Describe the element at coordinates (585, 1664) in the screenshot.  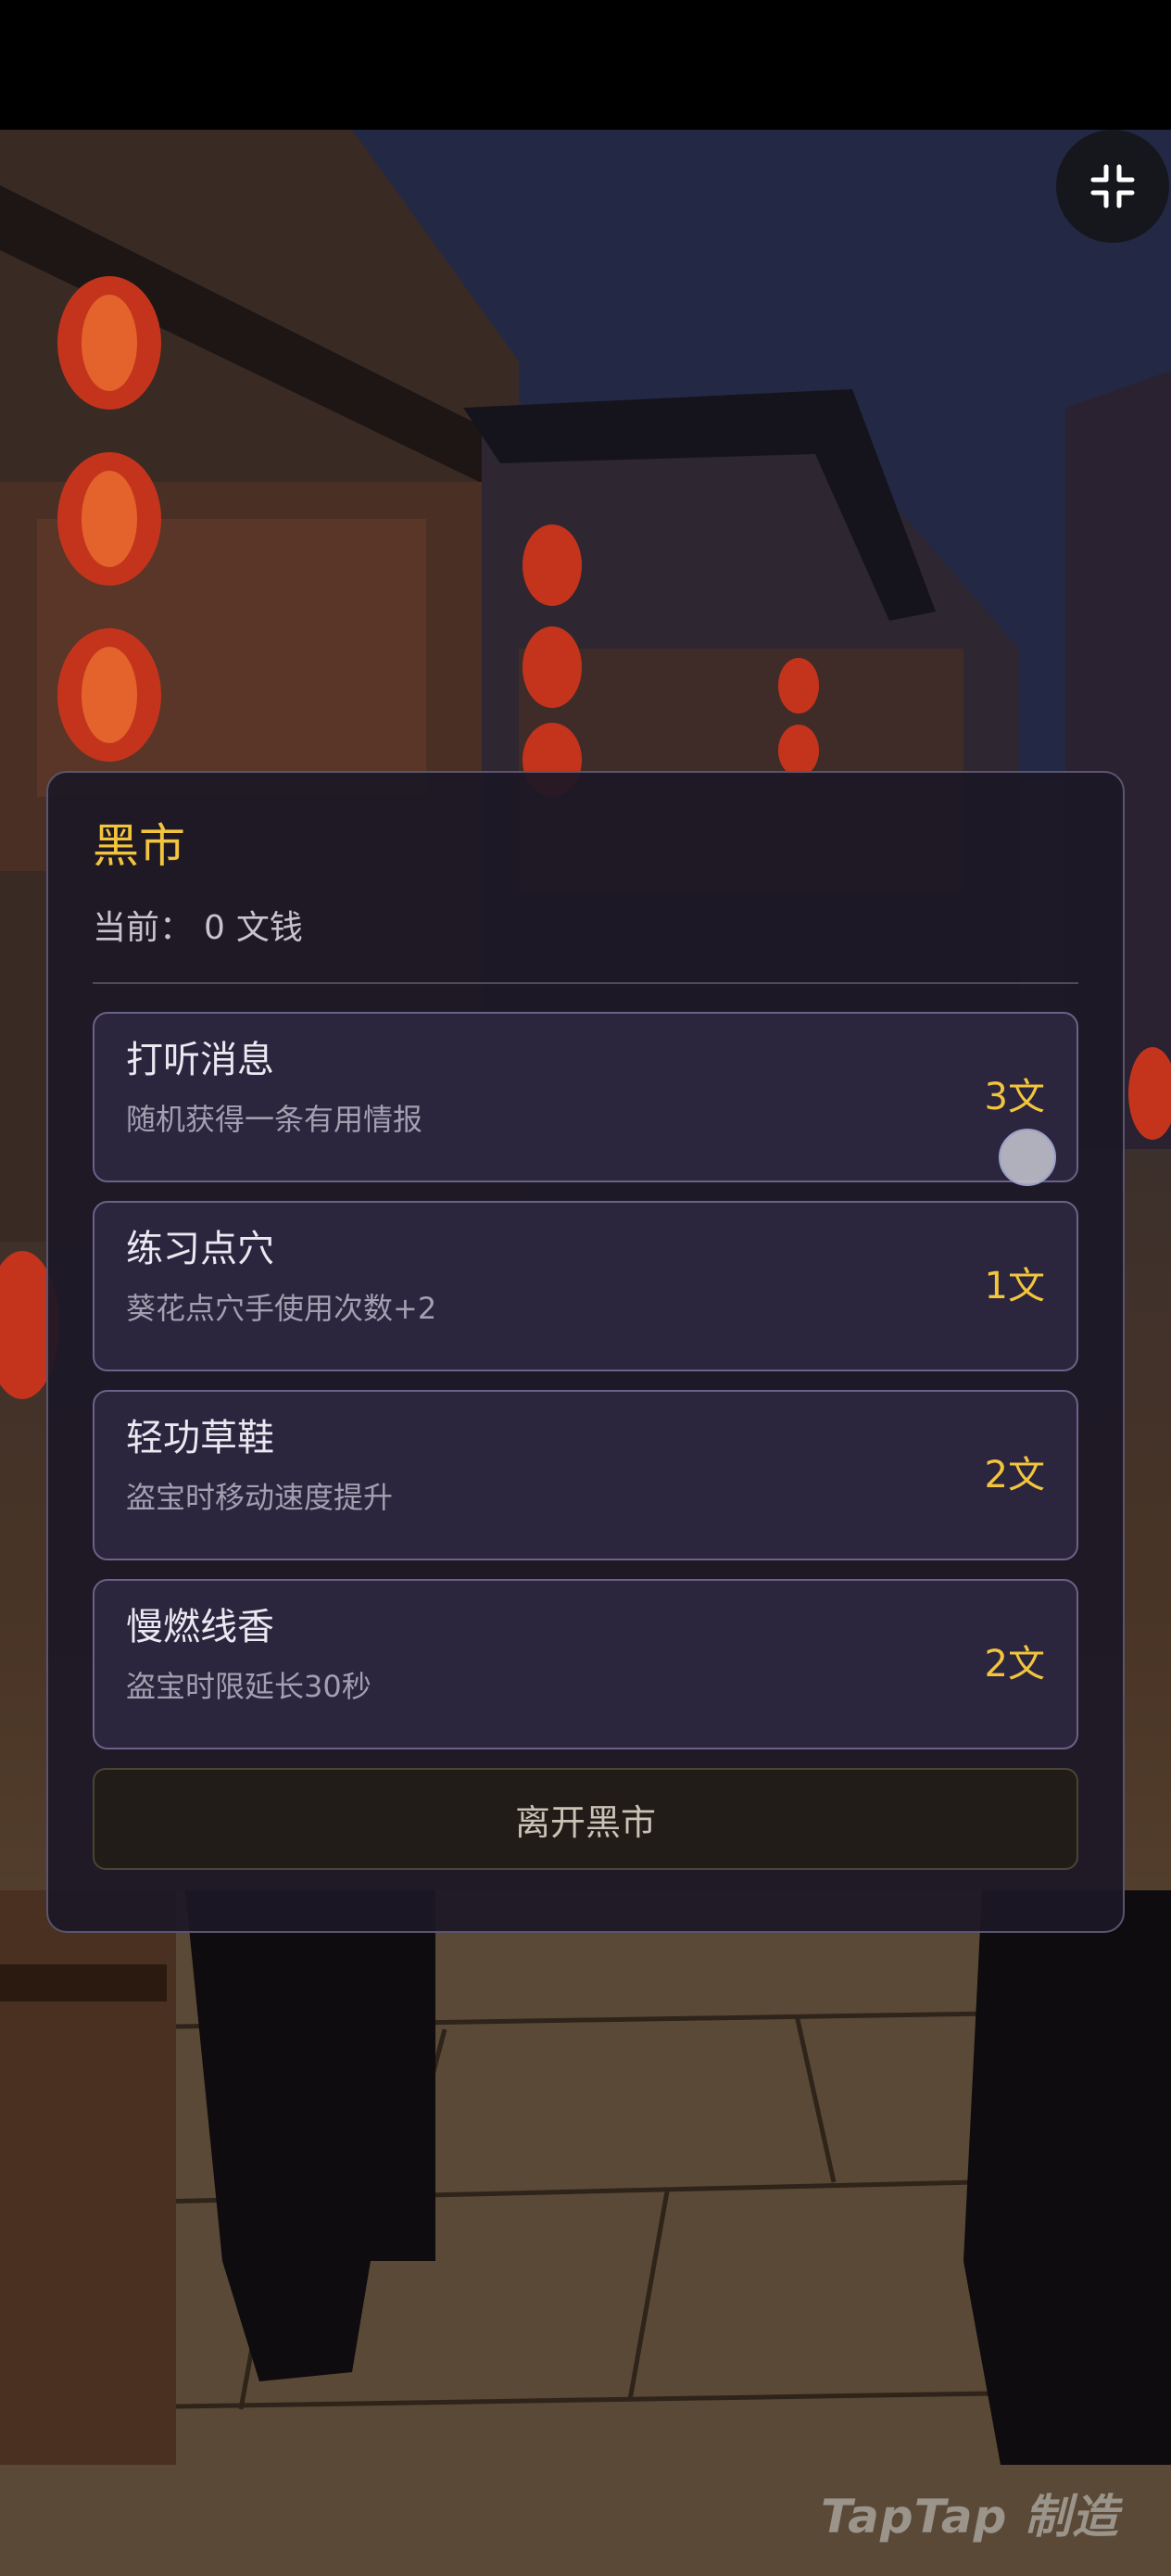
I see `shop-item-slow-incense: 慢燃线香 盗宝时限延长30秒 2文` at that location.